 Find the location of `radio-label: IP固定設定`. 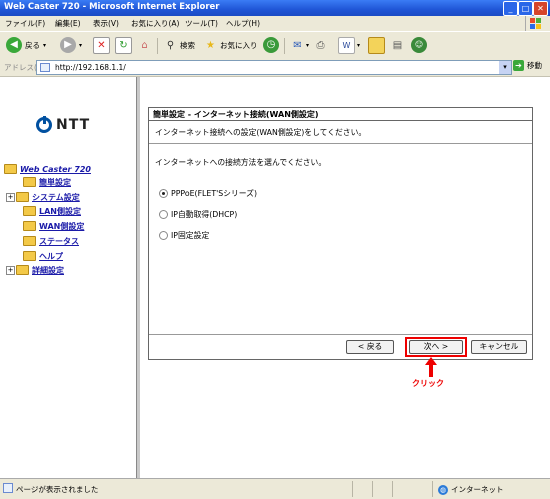

radio-label: IP固定設定 is located at coordinates (190, 235).